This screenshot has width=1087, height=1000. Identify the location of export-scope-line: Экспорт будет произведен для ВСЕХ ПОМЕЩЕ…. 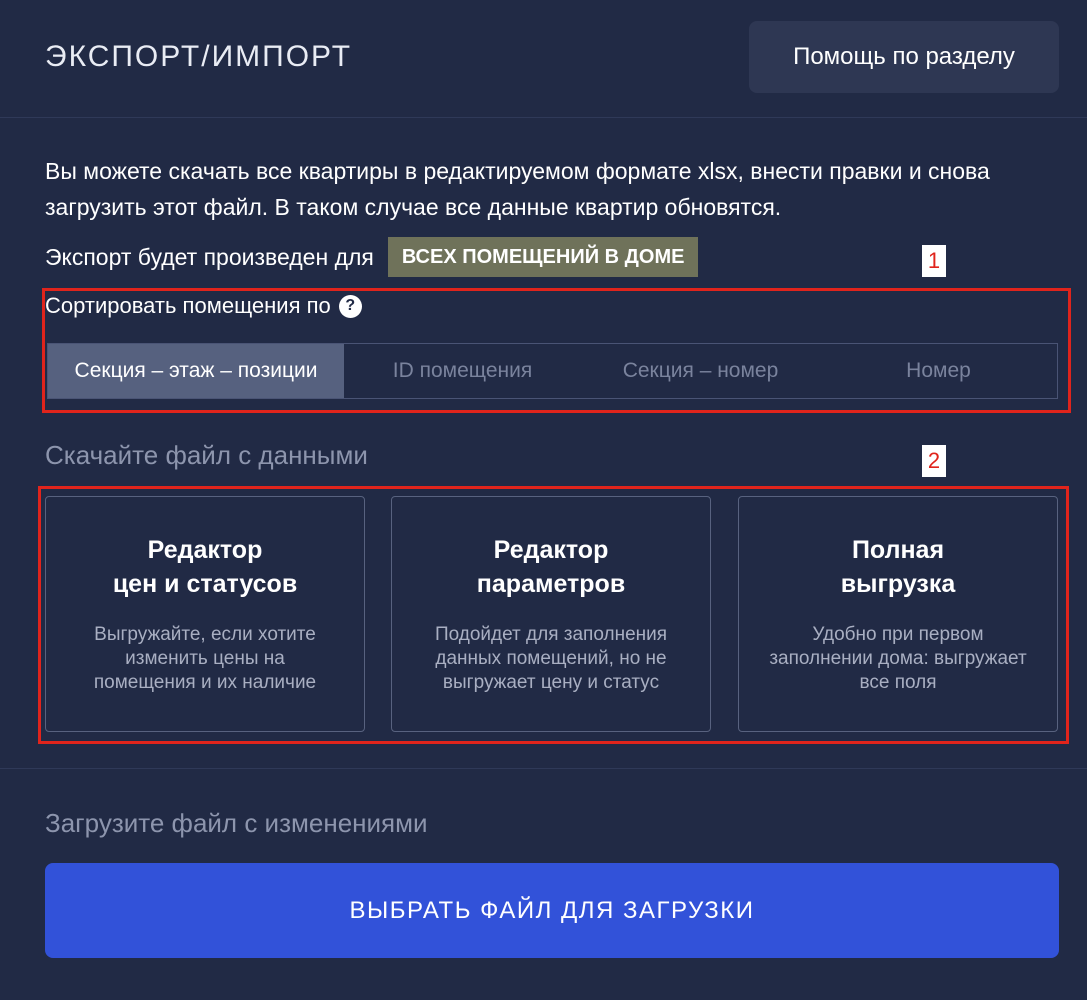
(372, 257).